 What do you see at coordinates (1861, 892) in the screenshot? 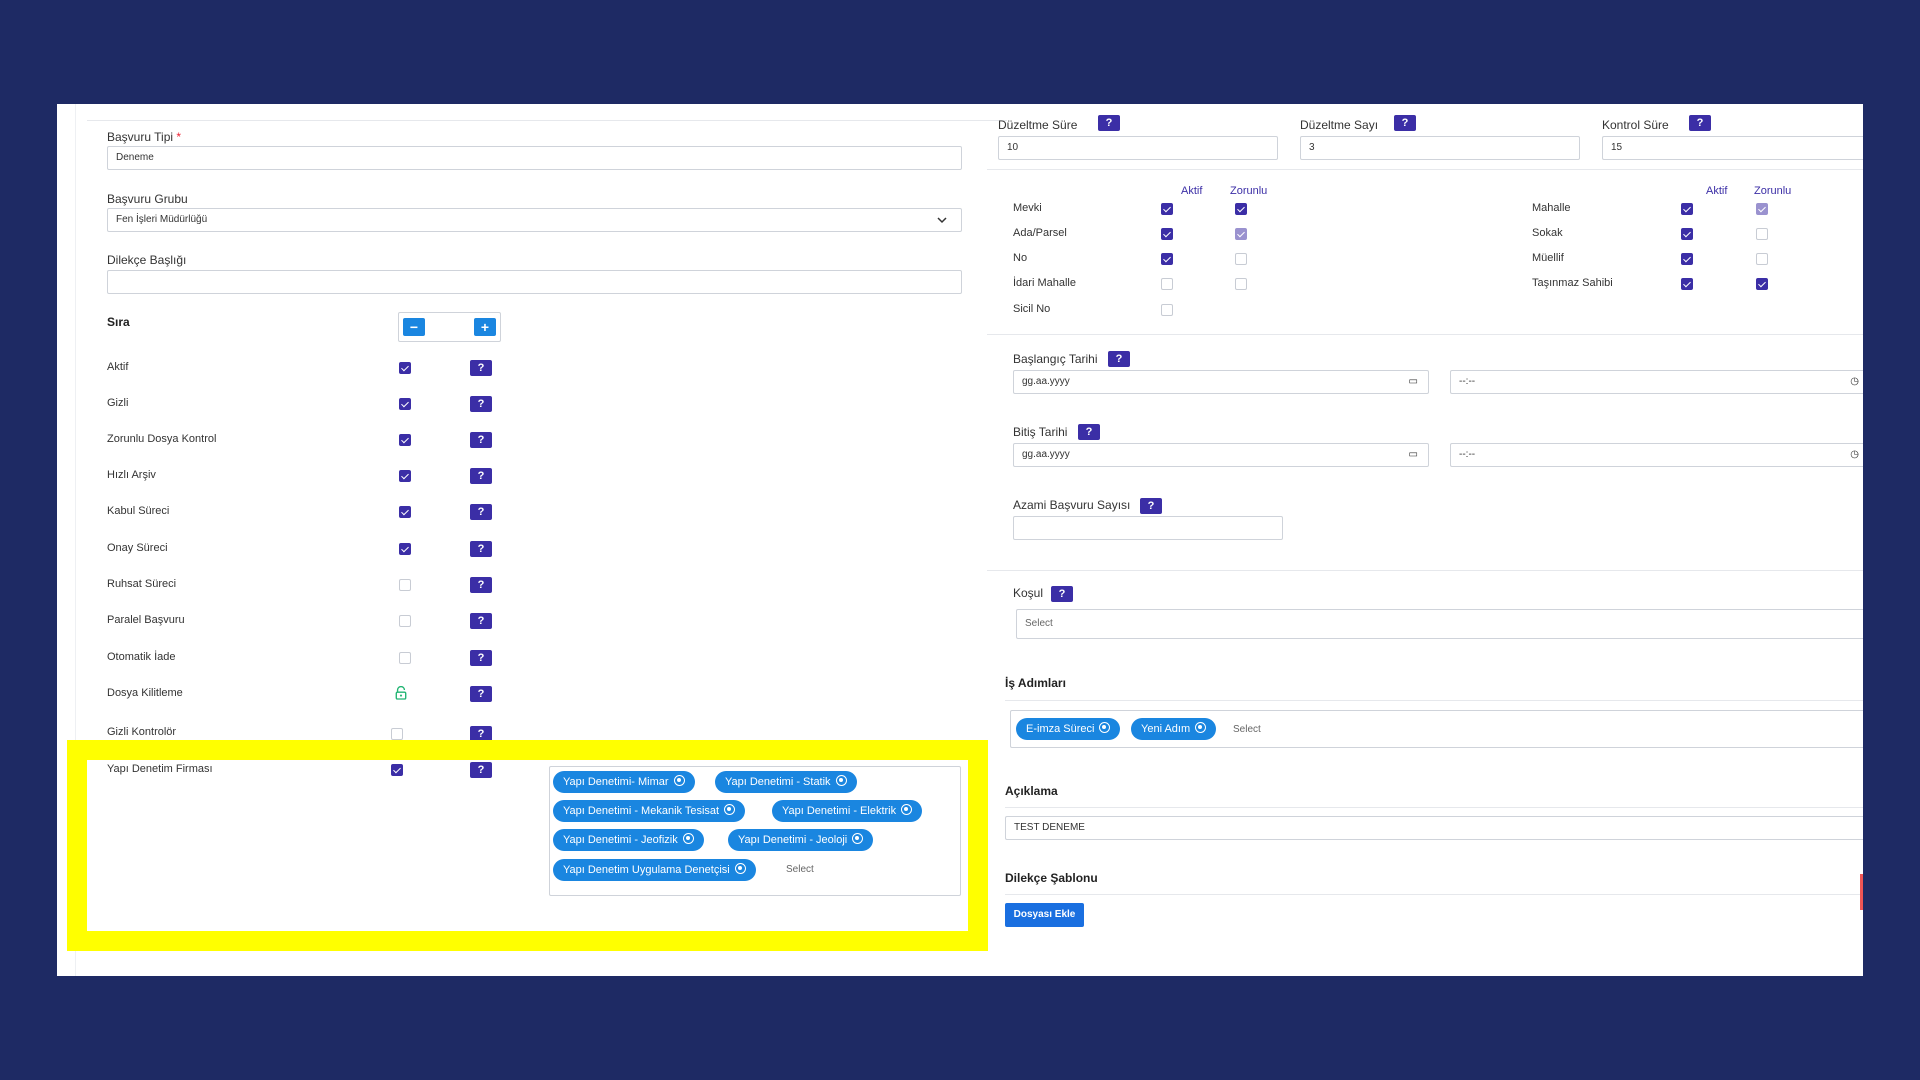
I see `side-tab` at bounding box center [1861, 892].